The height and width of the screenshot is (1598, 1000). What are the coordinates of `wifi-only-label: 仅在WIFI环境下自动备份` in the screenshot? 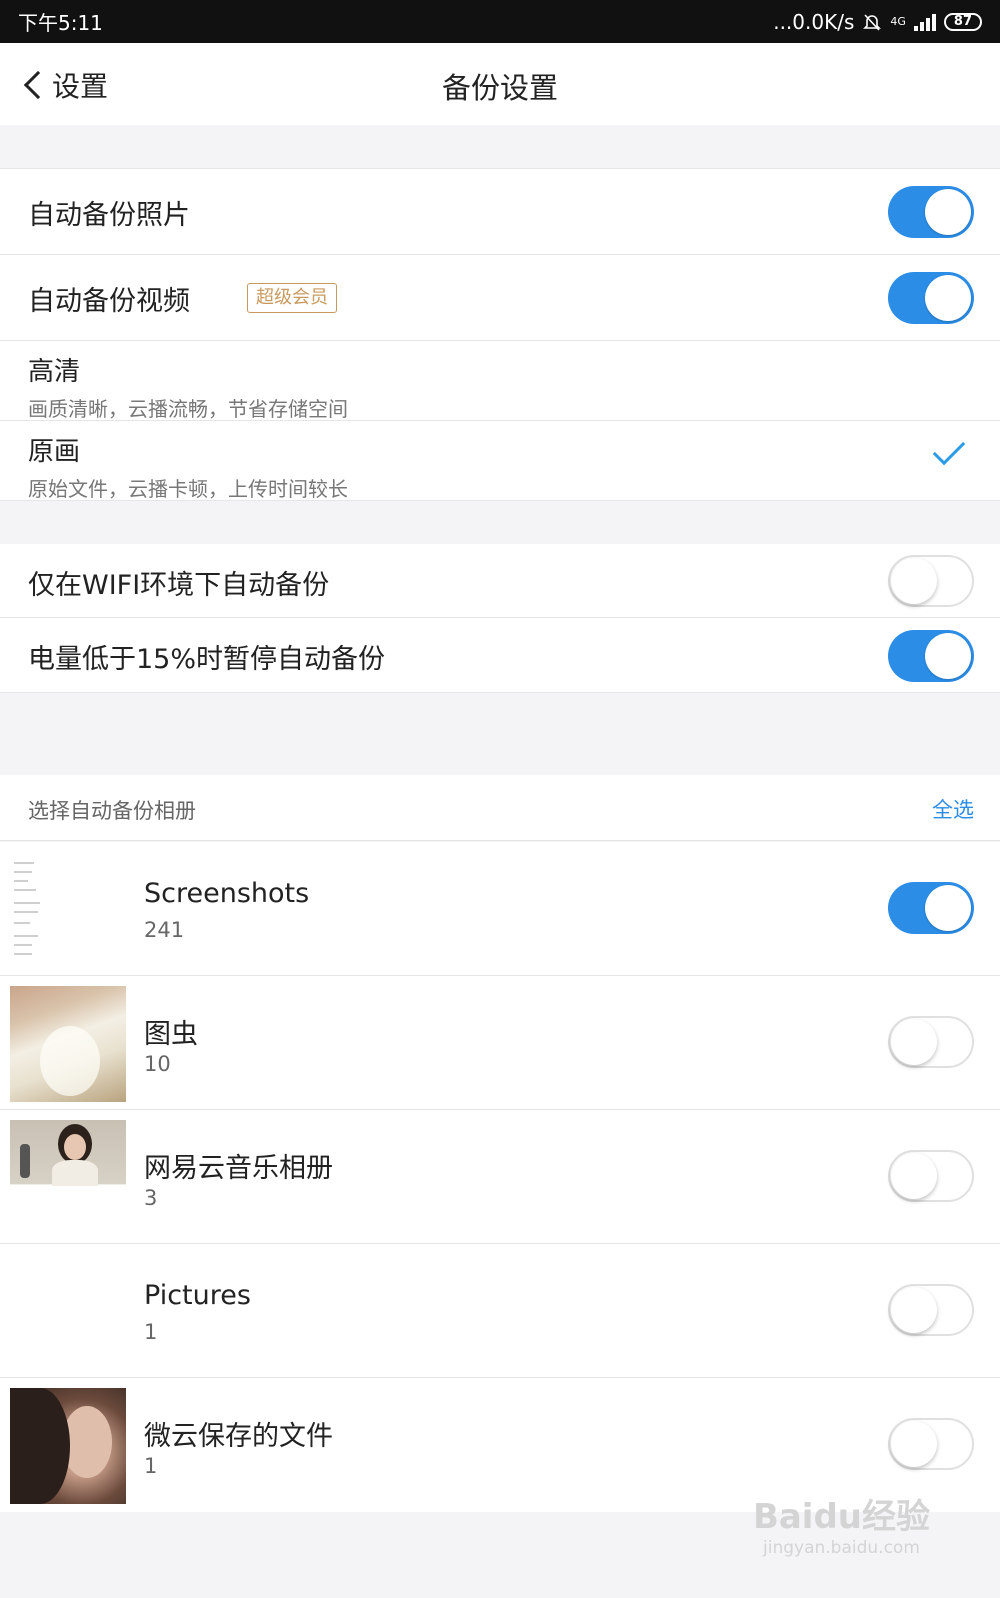 It's located at (179, 585).